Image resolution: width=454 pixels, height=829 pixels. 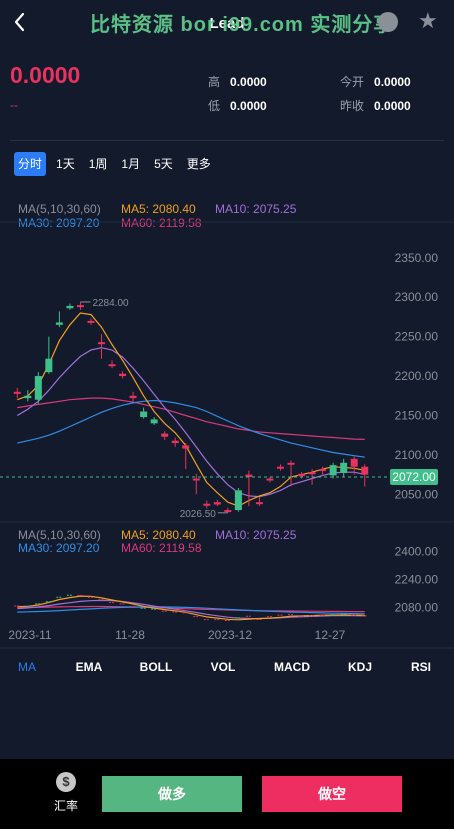 What do you see at coordinates (417, 258) in the screenshot?
I see `y-tick-label: 2350.00` at bounding box center [417, 258].